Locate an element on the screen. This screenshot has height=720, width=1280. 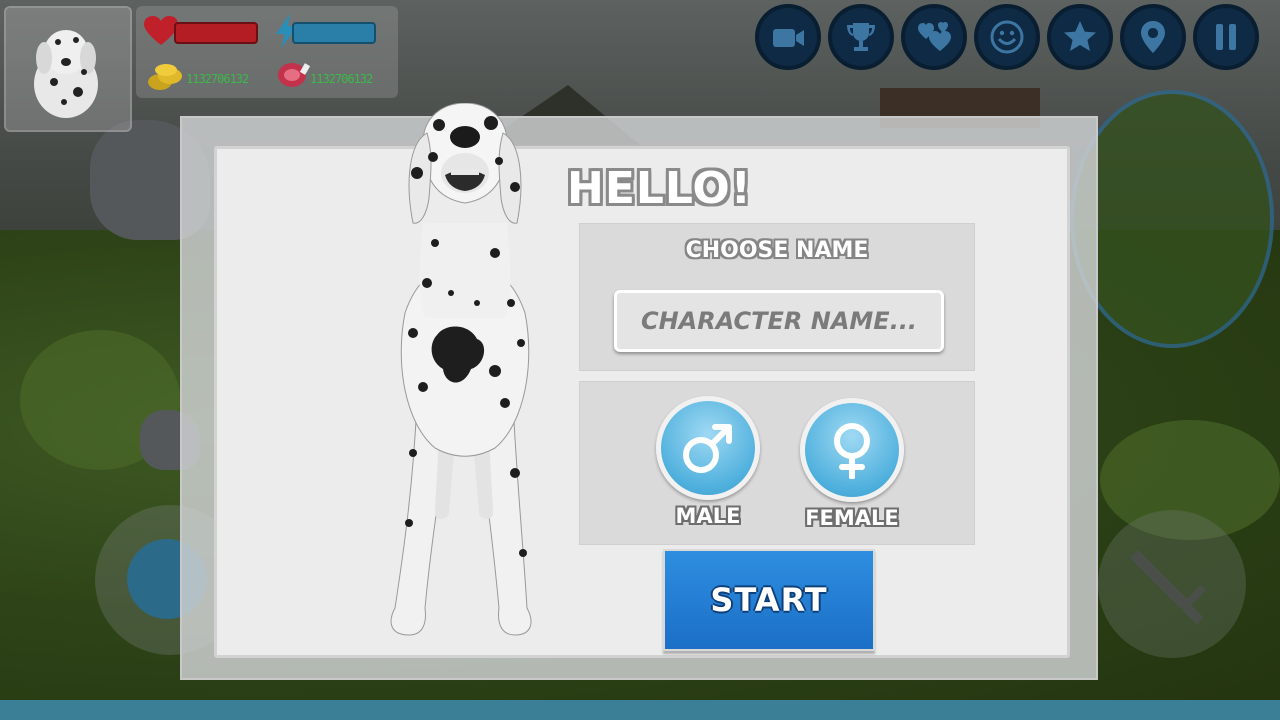
location-pin-icon is located at coordinates (1153, 37).